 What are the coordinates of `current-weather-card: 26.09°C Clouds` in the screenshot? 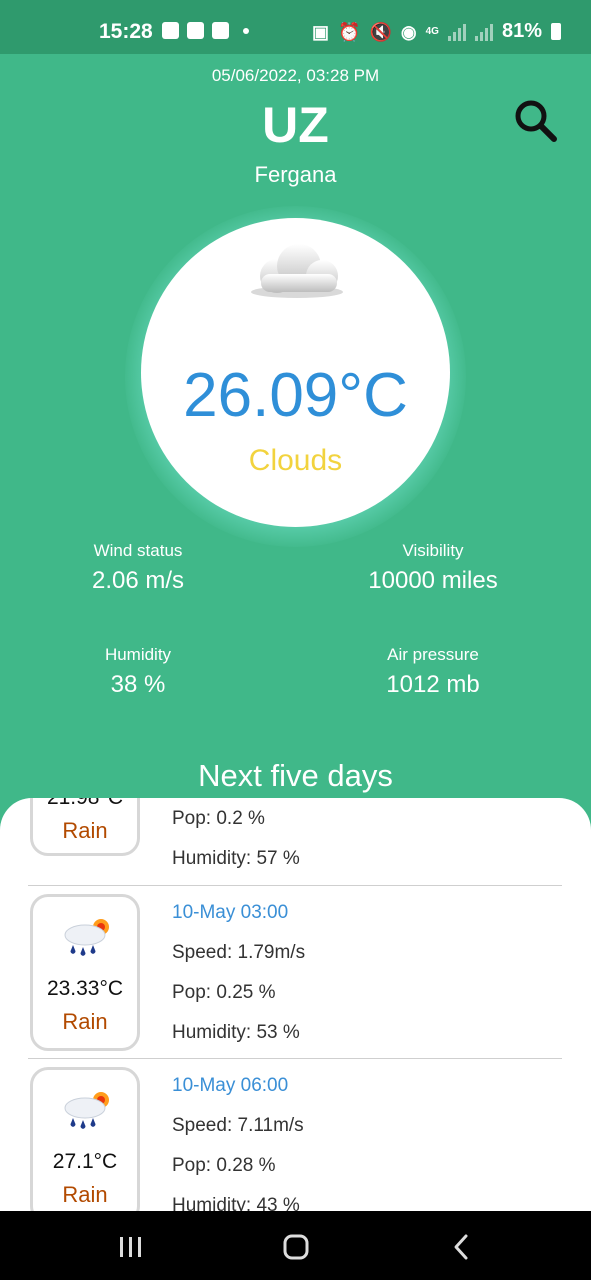 It's located at (295, 372).